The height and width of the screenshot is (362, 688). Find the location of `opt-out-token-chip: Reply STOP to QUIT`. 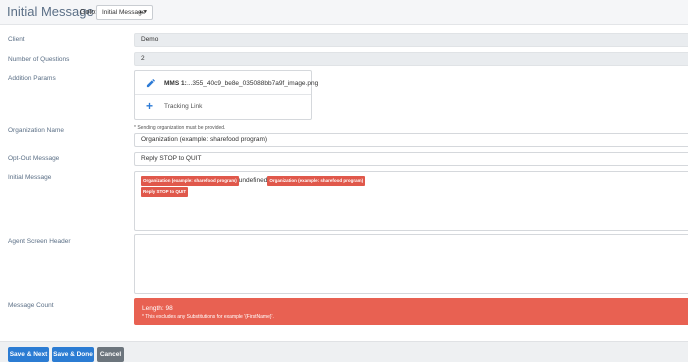

opt-out-token-chip: Reply STOP to QUIT is located at coordinates (165, 192).